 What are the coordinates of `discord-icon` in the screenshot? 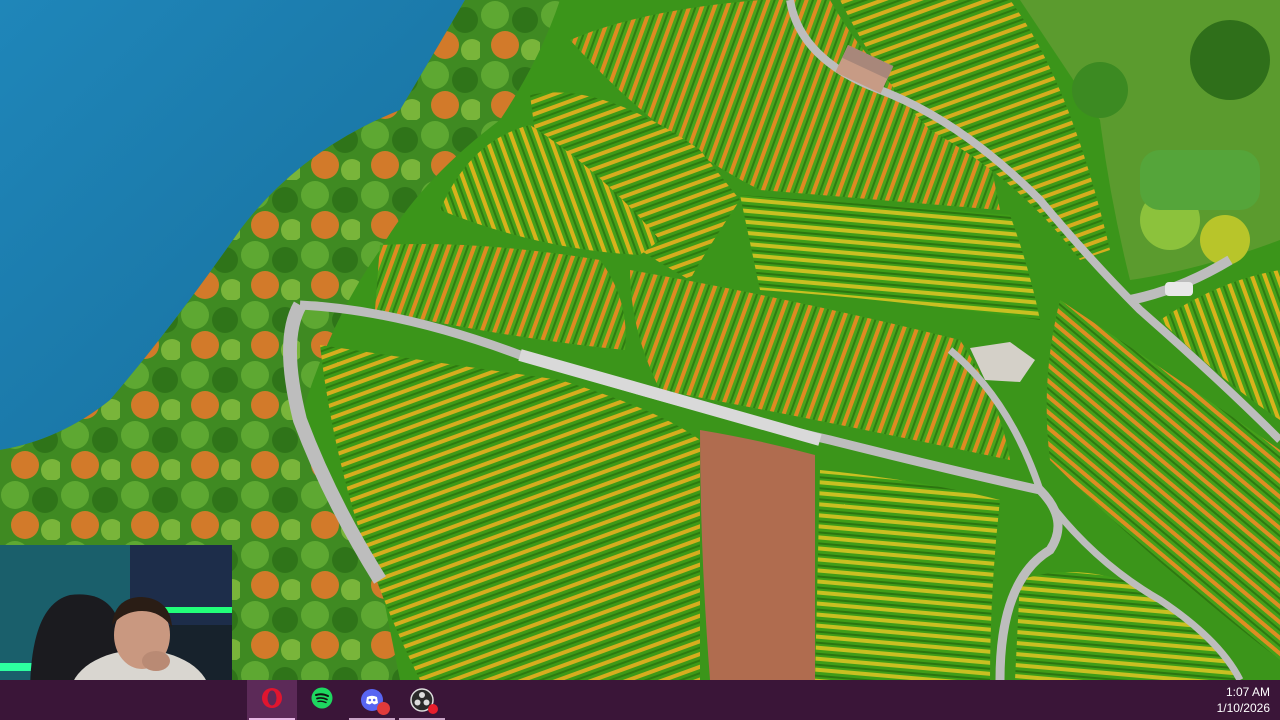 It's located at (375, 701).